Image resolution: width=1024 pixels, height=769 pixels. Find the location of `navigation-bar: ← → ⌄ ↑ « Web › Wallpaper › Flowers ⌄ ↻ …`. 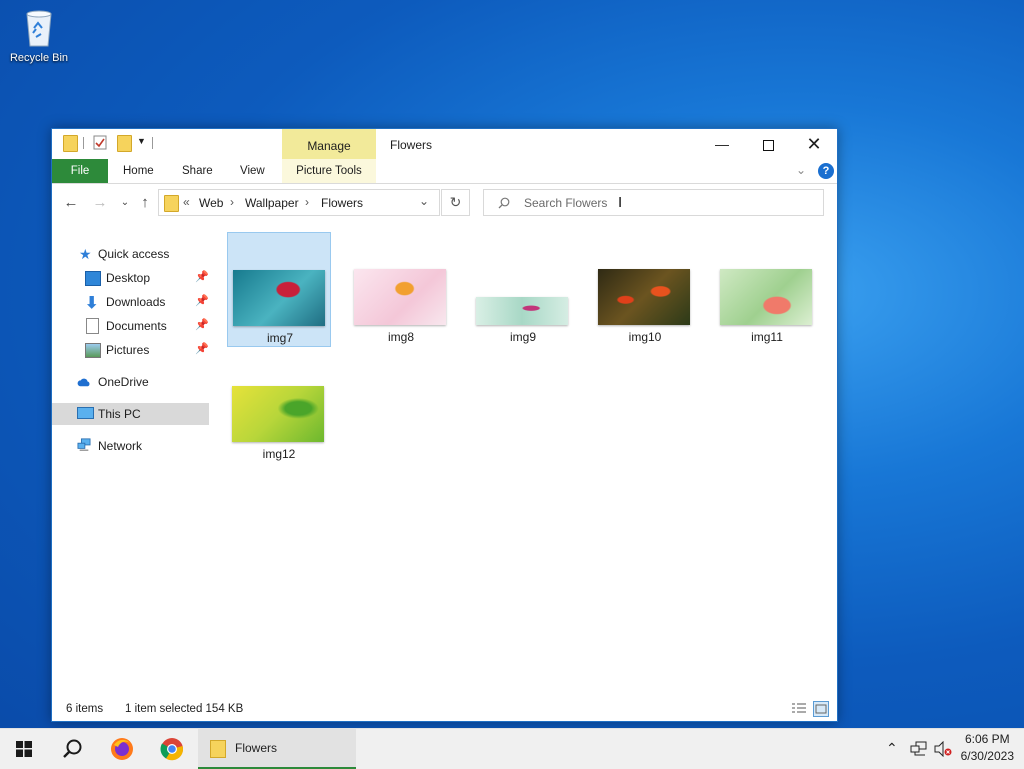

navigation-bar: ← → ⌄ ↑ « Web › Wallpaper › Flowers ⌄ ↻ … is located at coordinates (444, 203).